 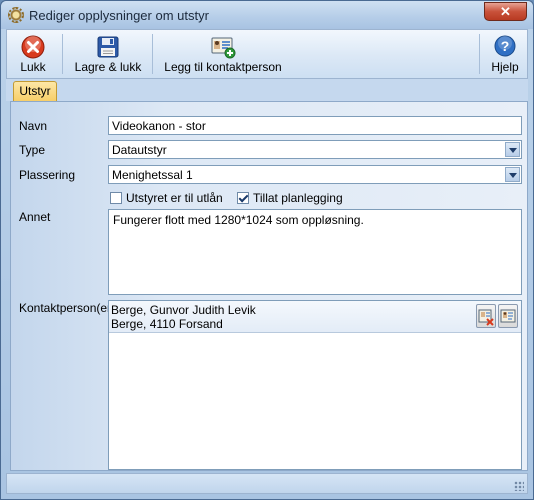 What do you see at coordinates (35, 217) in the screenshot?
I see `other-label: Annet` at bounding box center [35, 217].